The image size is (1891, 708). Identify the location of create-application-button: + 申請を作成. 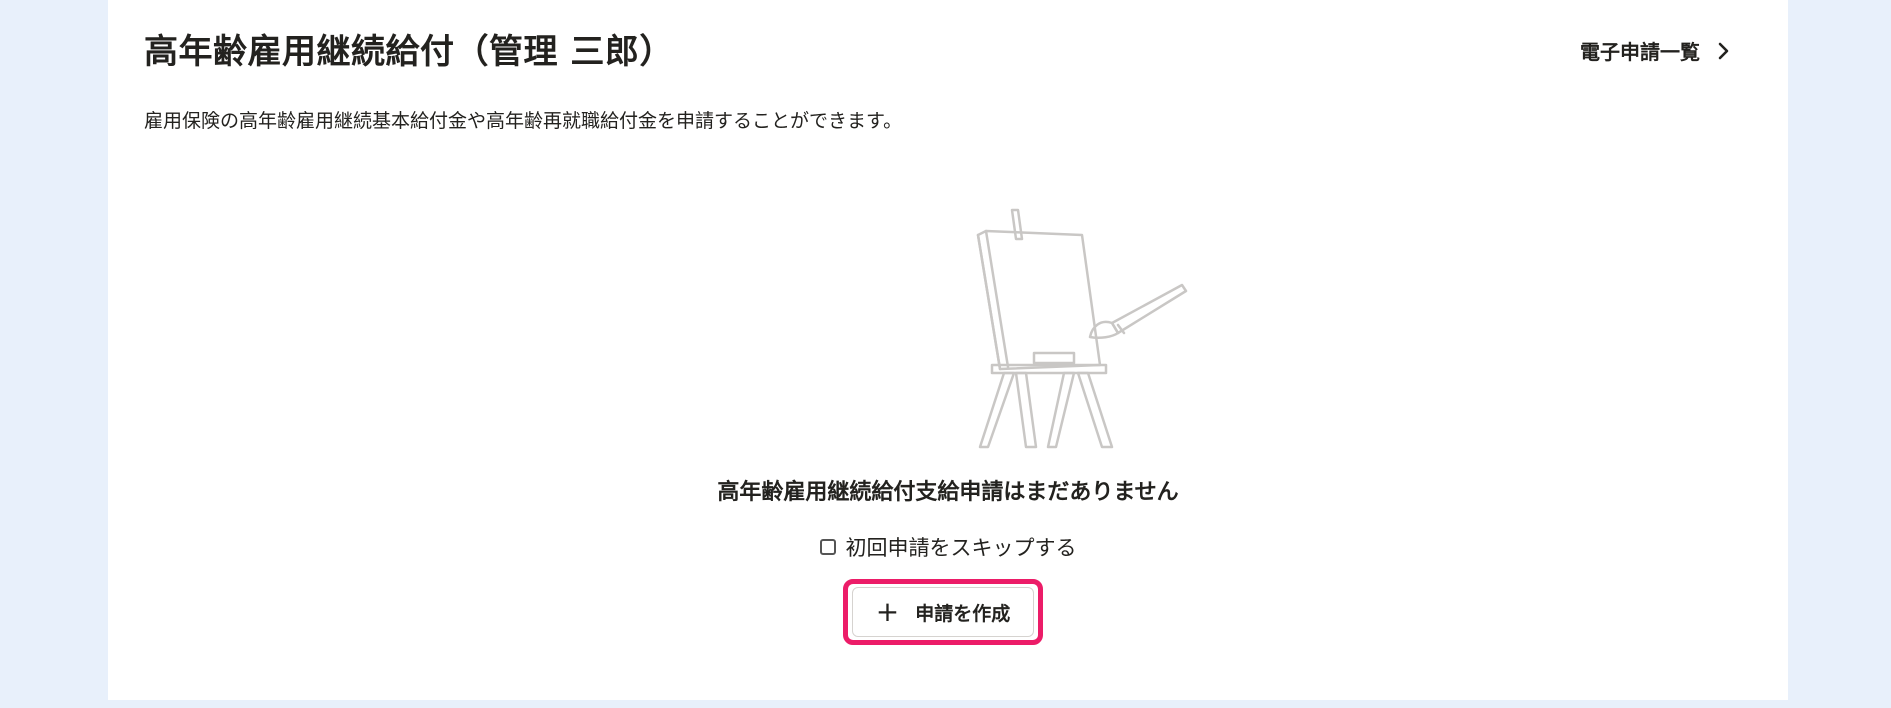
(943, 612).